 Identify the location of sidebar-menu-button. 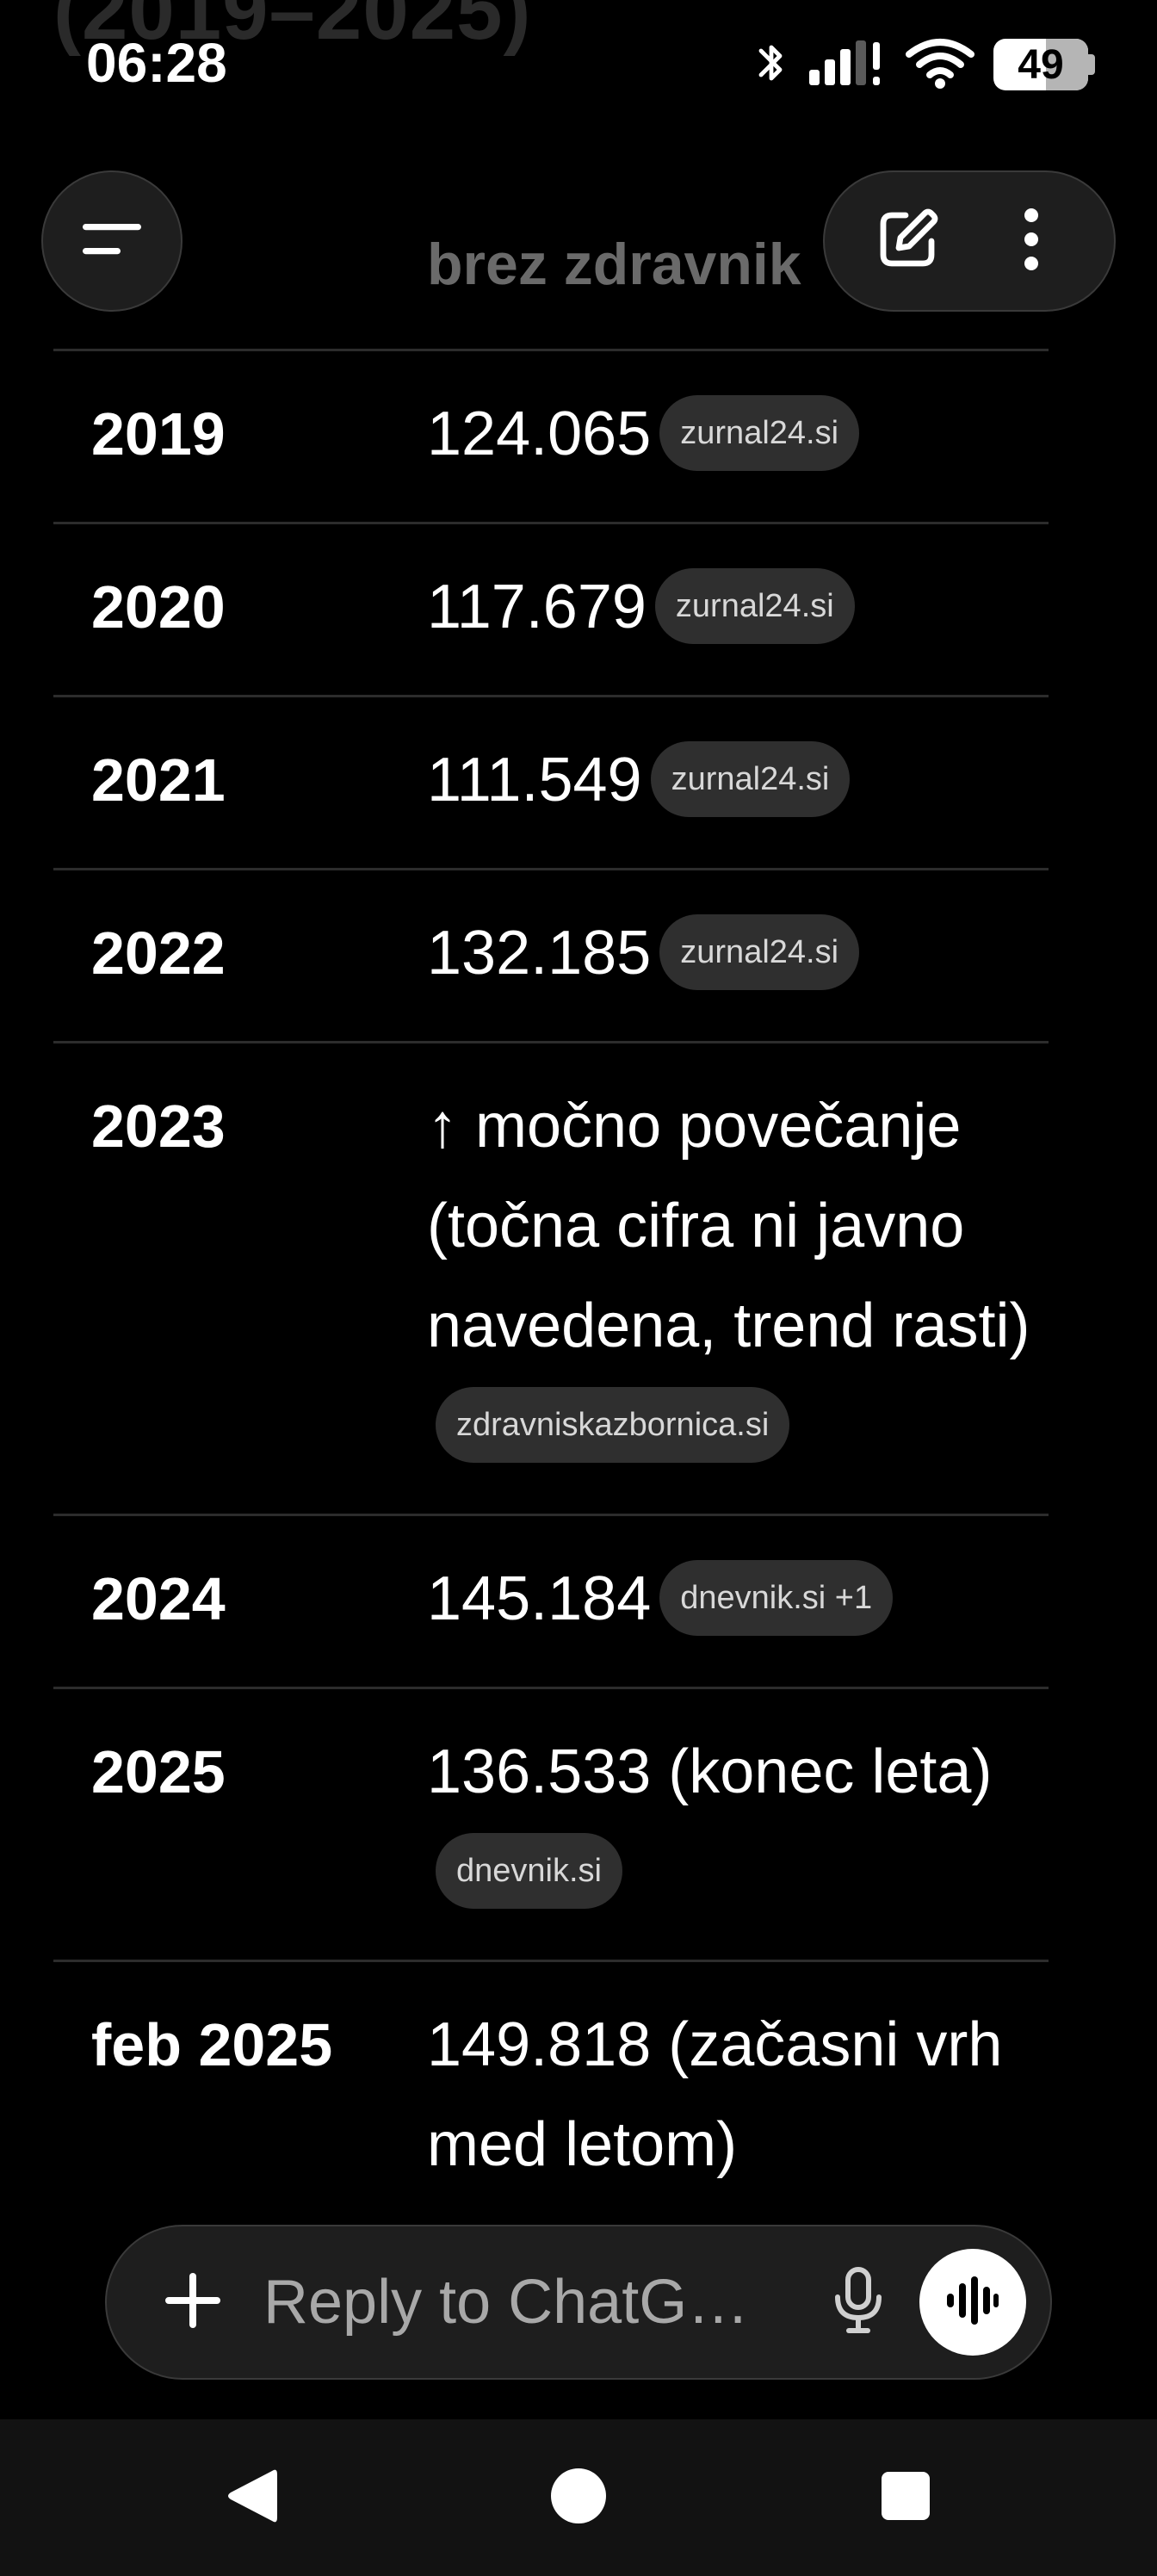
(112, 241).